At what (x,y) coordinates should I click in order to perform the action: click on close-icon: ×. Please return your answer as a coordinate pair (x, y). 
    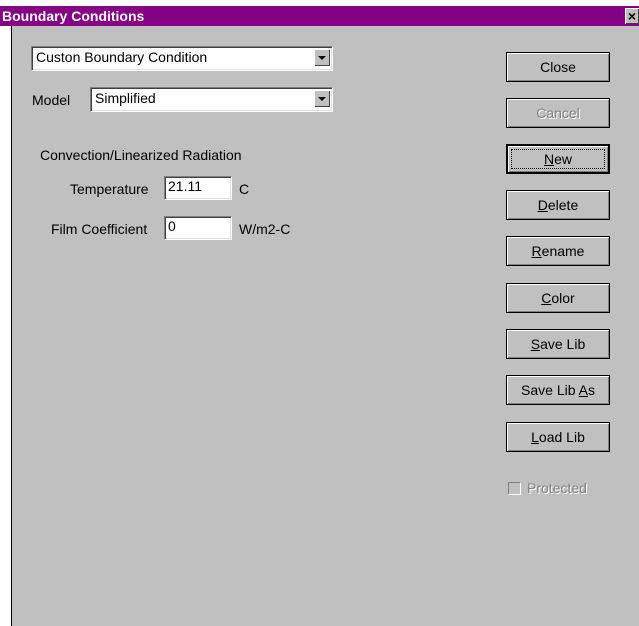
    Looking at the image, I should click on (632, 16).